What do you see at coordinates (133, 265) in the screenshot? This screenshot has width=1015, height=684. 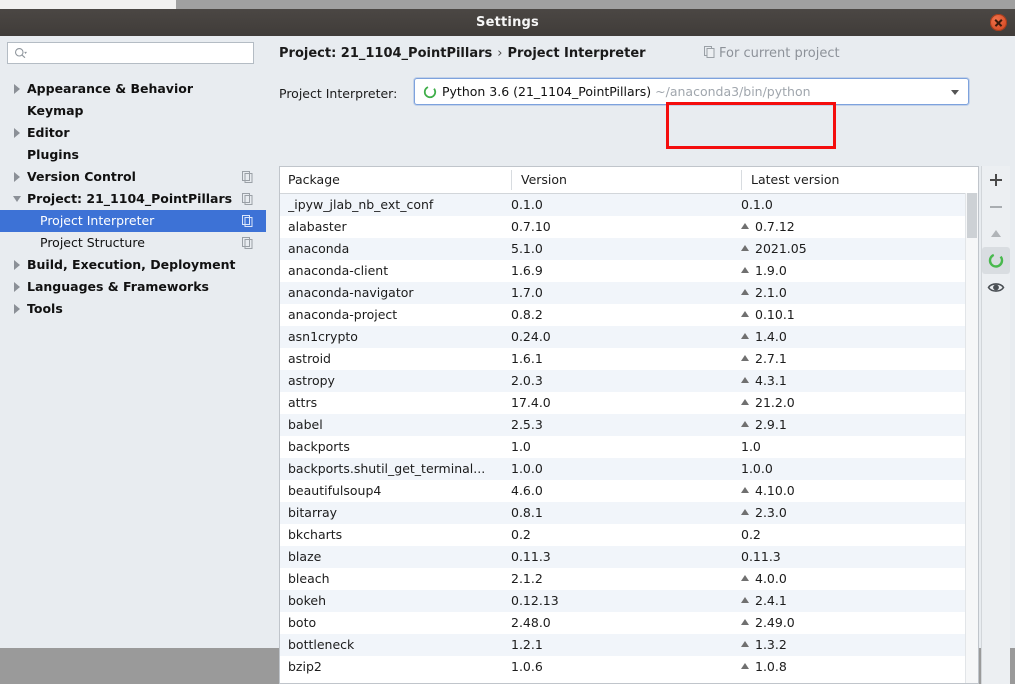 I see `sidebar-item-build-execution-deployment: Build, Execution, Deployment` at bounding box center [133, 265].